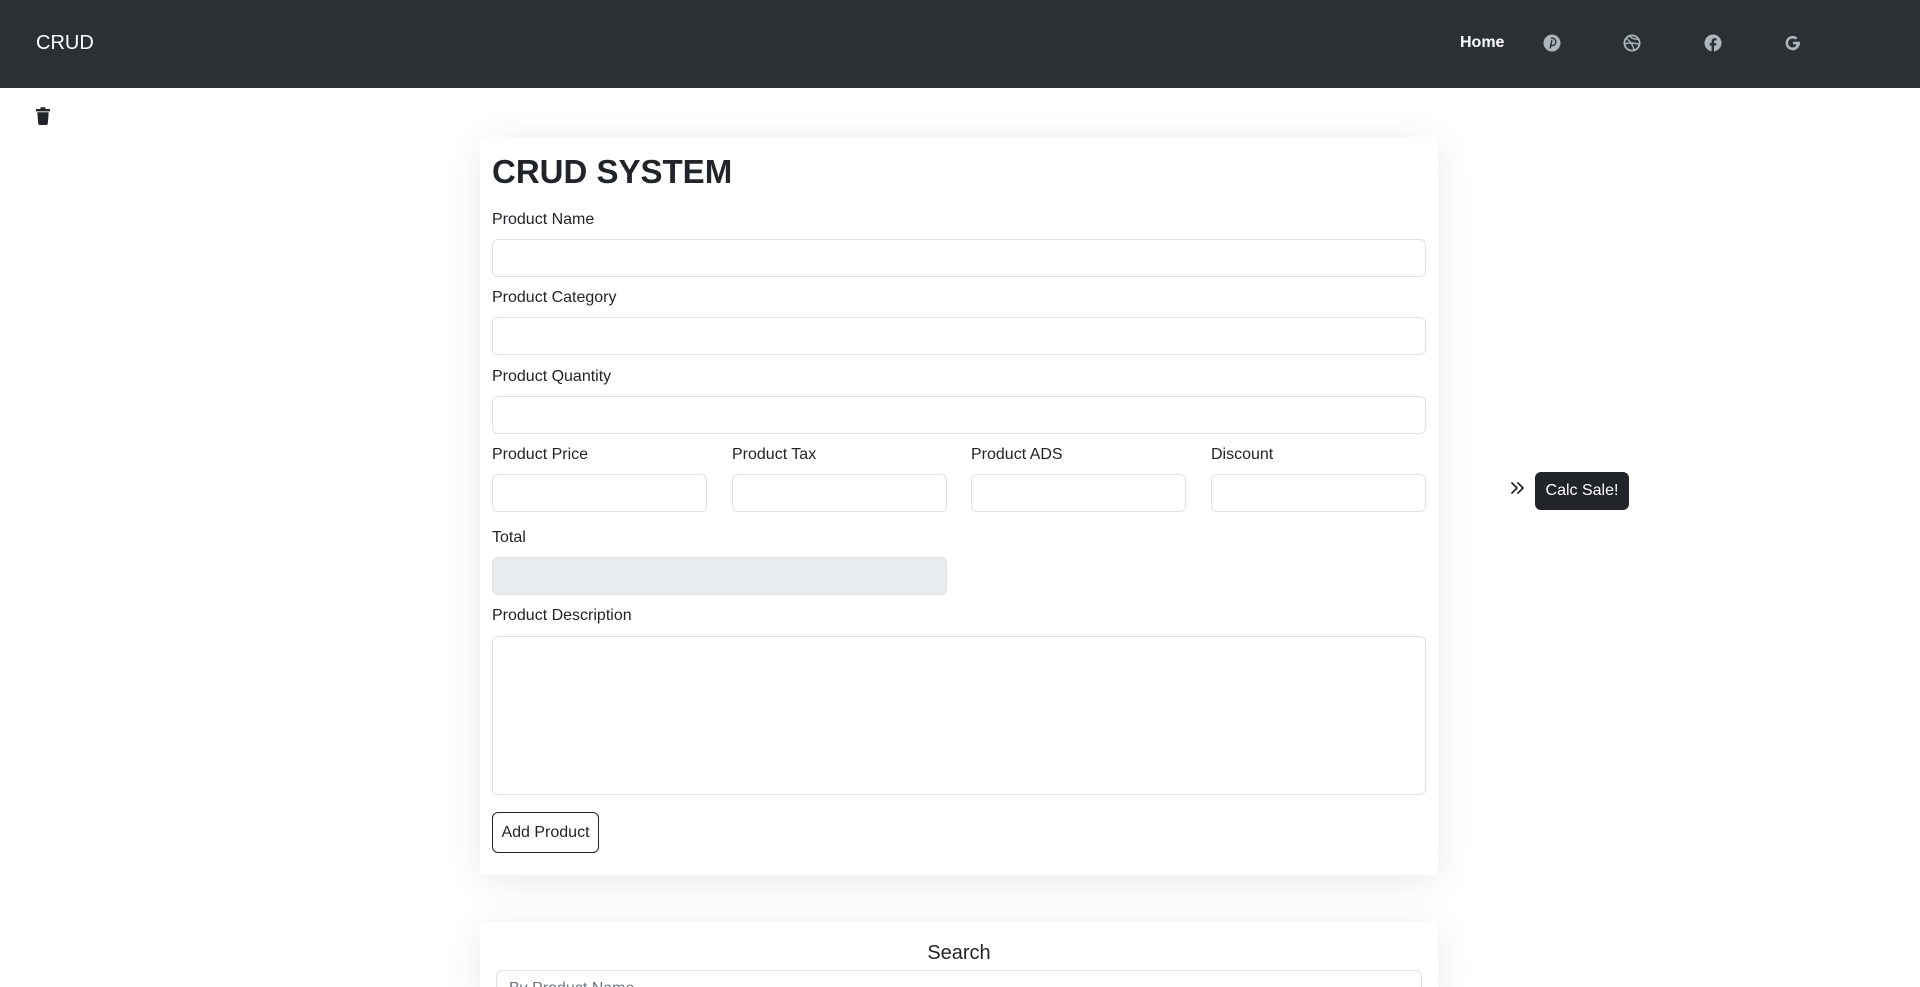 The image size is (1920, 987). What do you see at coordinates (959, 336) in the screenshot?
I see `product-category-input` at bounding box center [959, 336].